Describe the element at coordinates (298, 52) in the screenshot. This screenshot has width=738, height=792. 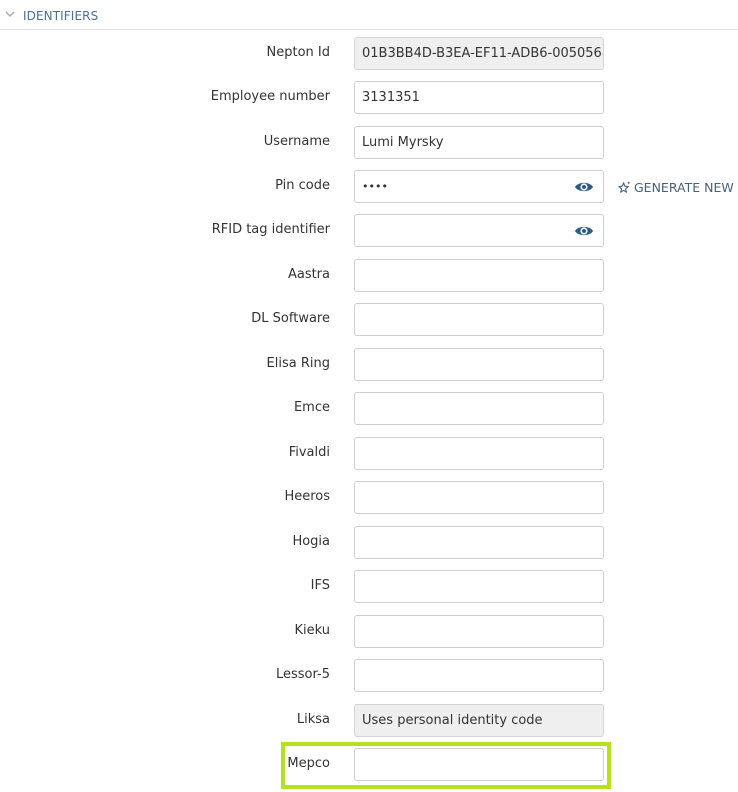
I see `field-label: Nepton Id` at that location.